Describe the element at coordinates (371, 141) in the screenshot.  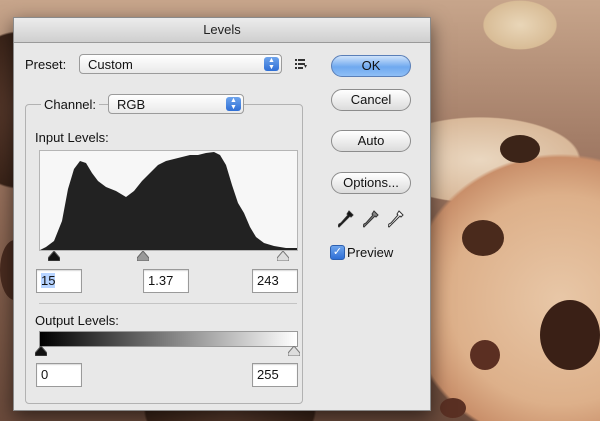
I see `auto-button: Auto` at that location.